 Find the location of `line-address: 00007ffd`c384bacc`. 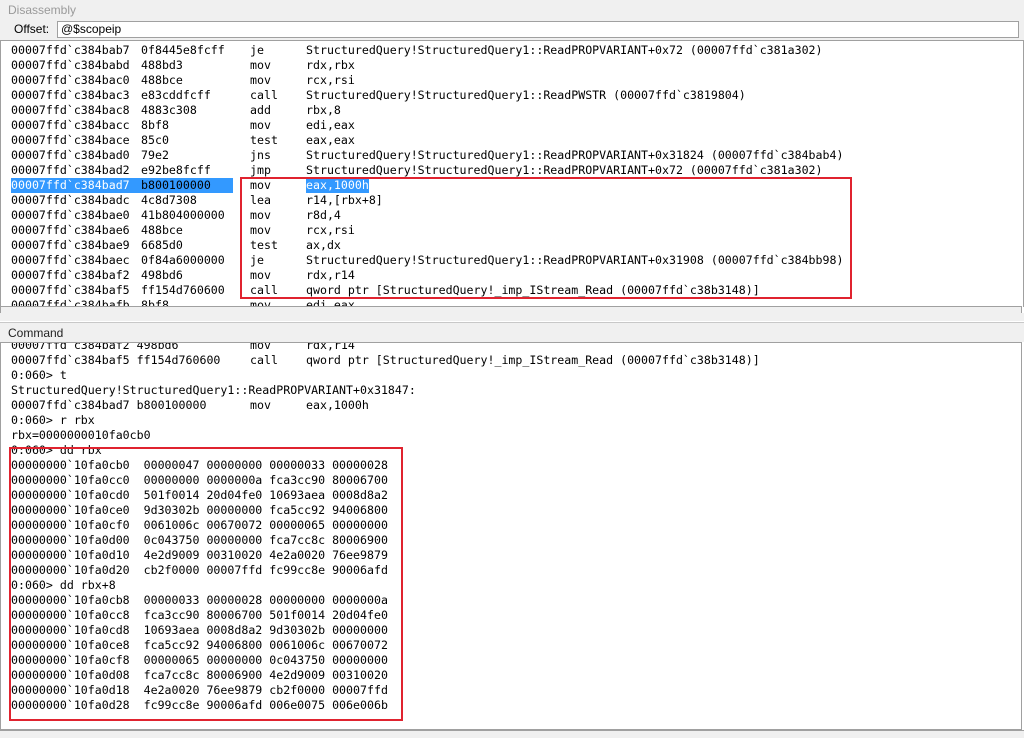

line-address: 00007ffd`c384bacc is located at coordinates (70, 125).